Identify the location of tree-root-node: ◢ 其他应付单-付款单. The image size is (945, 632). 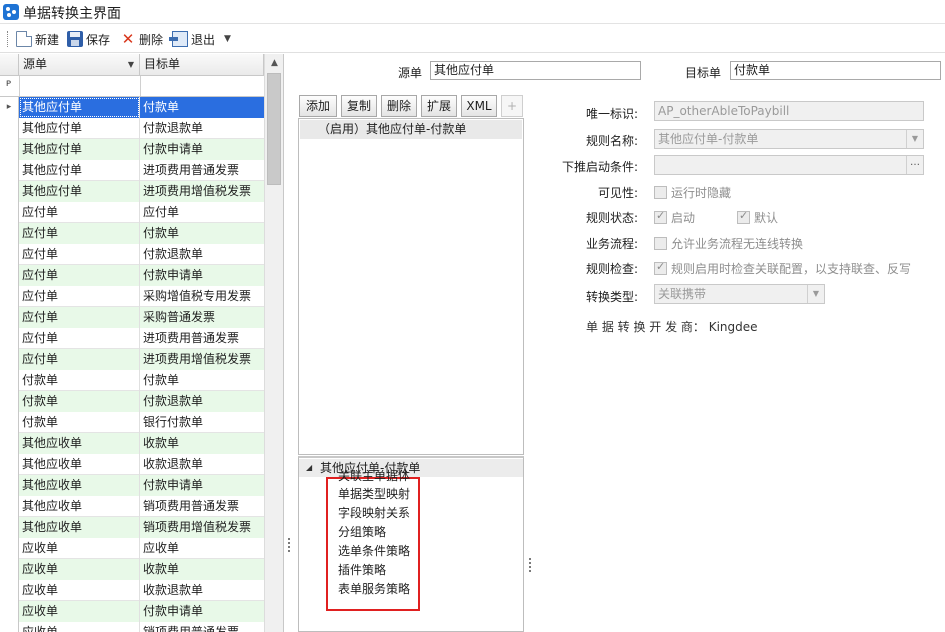
(411, 468).